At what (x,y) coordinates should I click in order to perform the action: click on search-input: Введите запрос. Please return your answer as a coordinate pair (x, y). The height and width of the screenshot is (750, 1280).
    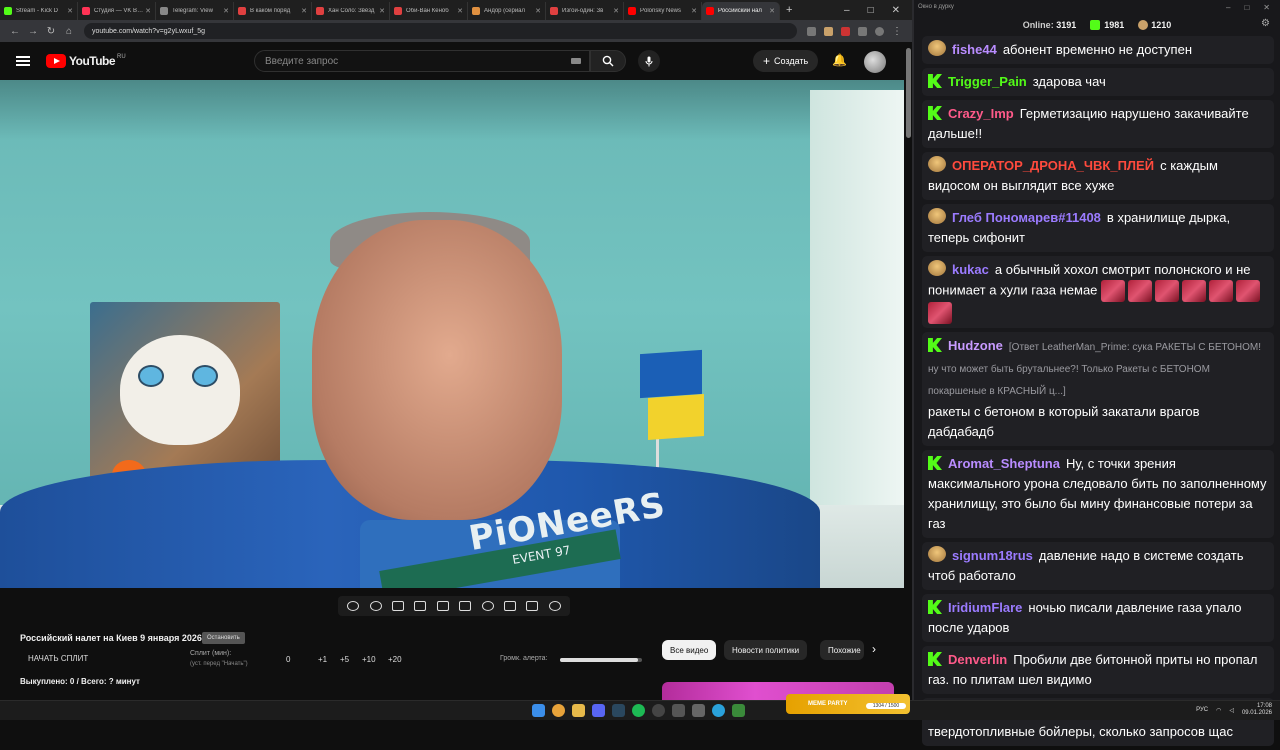
    Looking at the image, I should click on (422, 61).